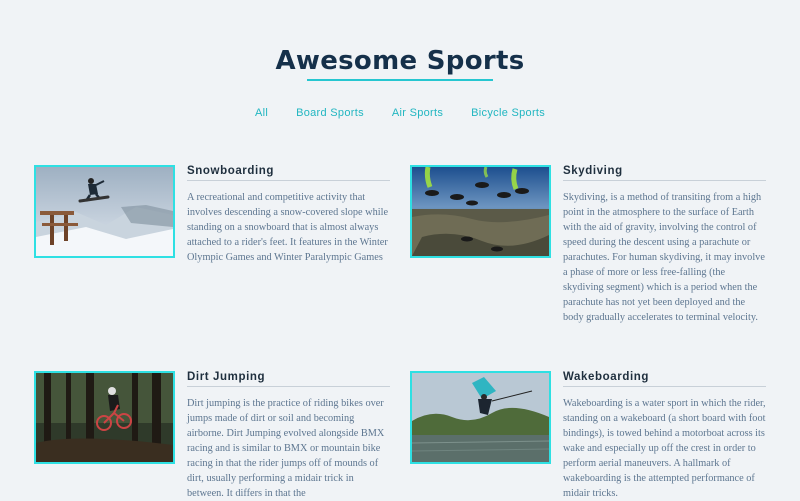 The width and height of the screenshot is (800, 501). Describe the element at coordinates (288, 173) in the screenshot. I see `card-title: Snowboarding` at that location.